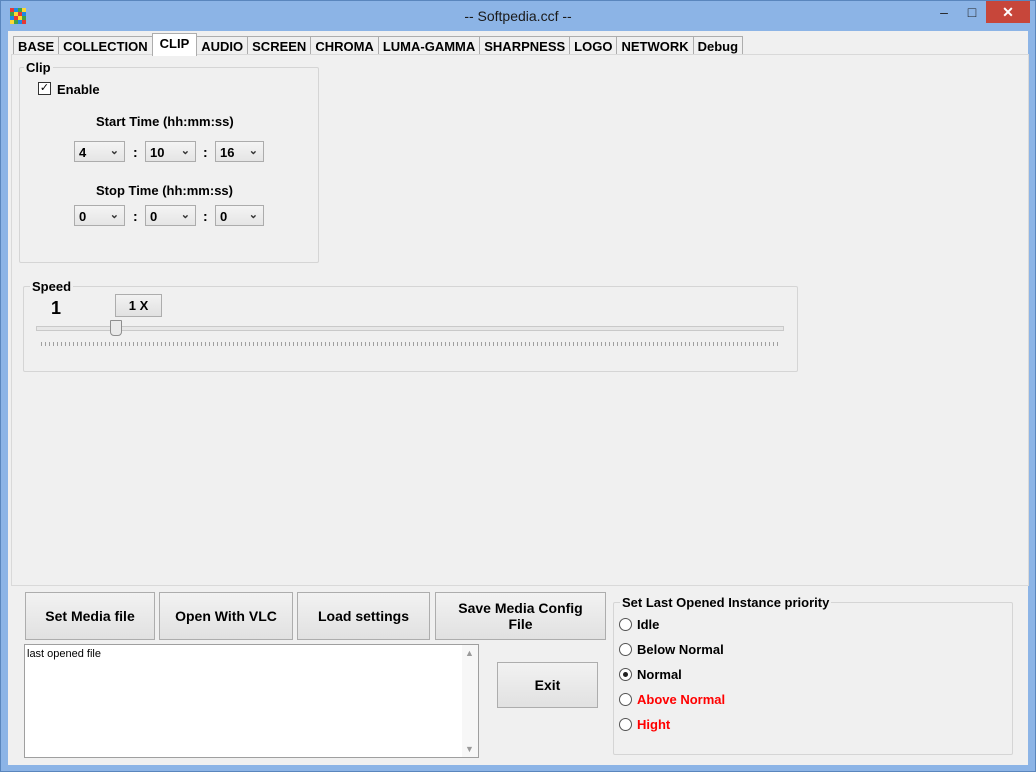  Describe the element at coordinates (625, 649) in the screenshot. I see `radio-below-normal` at that location.